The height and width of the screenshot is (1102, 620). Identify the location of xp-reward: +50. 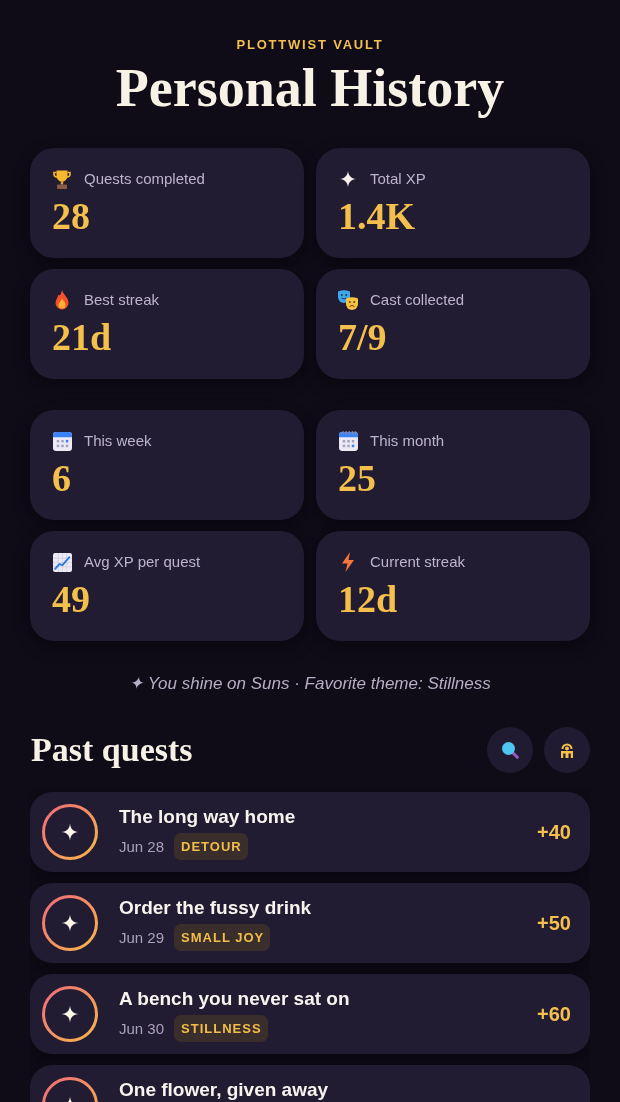
(554, 923).